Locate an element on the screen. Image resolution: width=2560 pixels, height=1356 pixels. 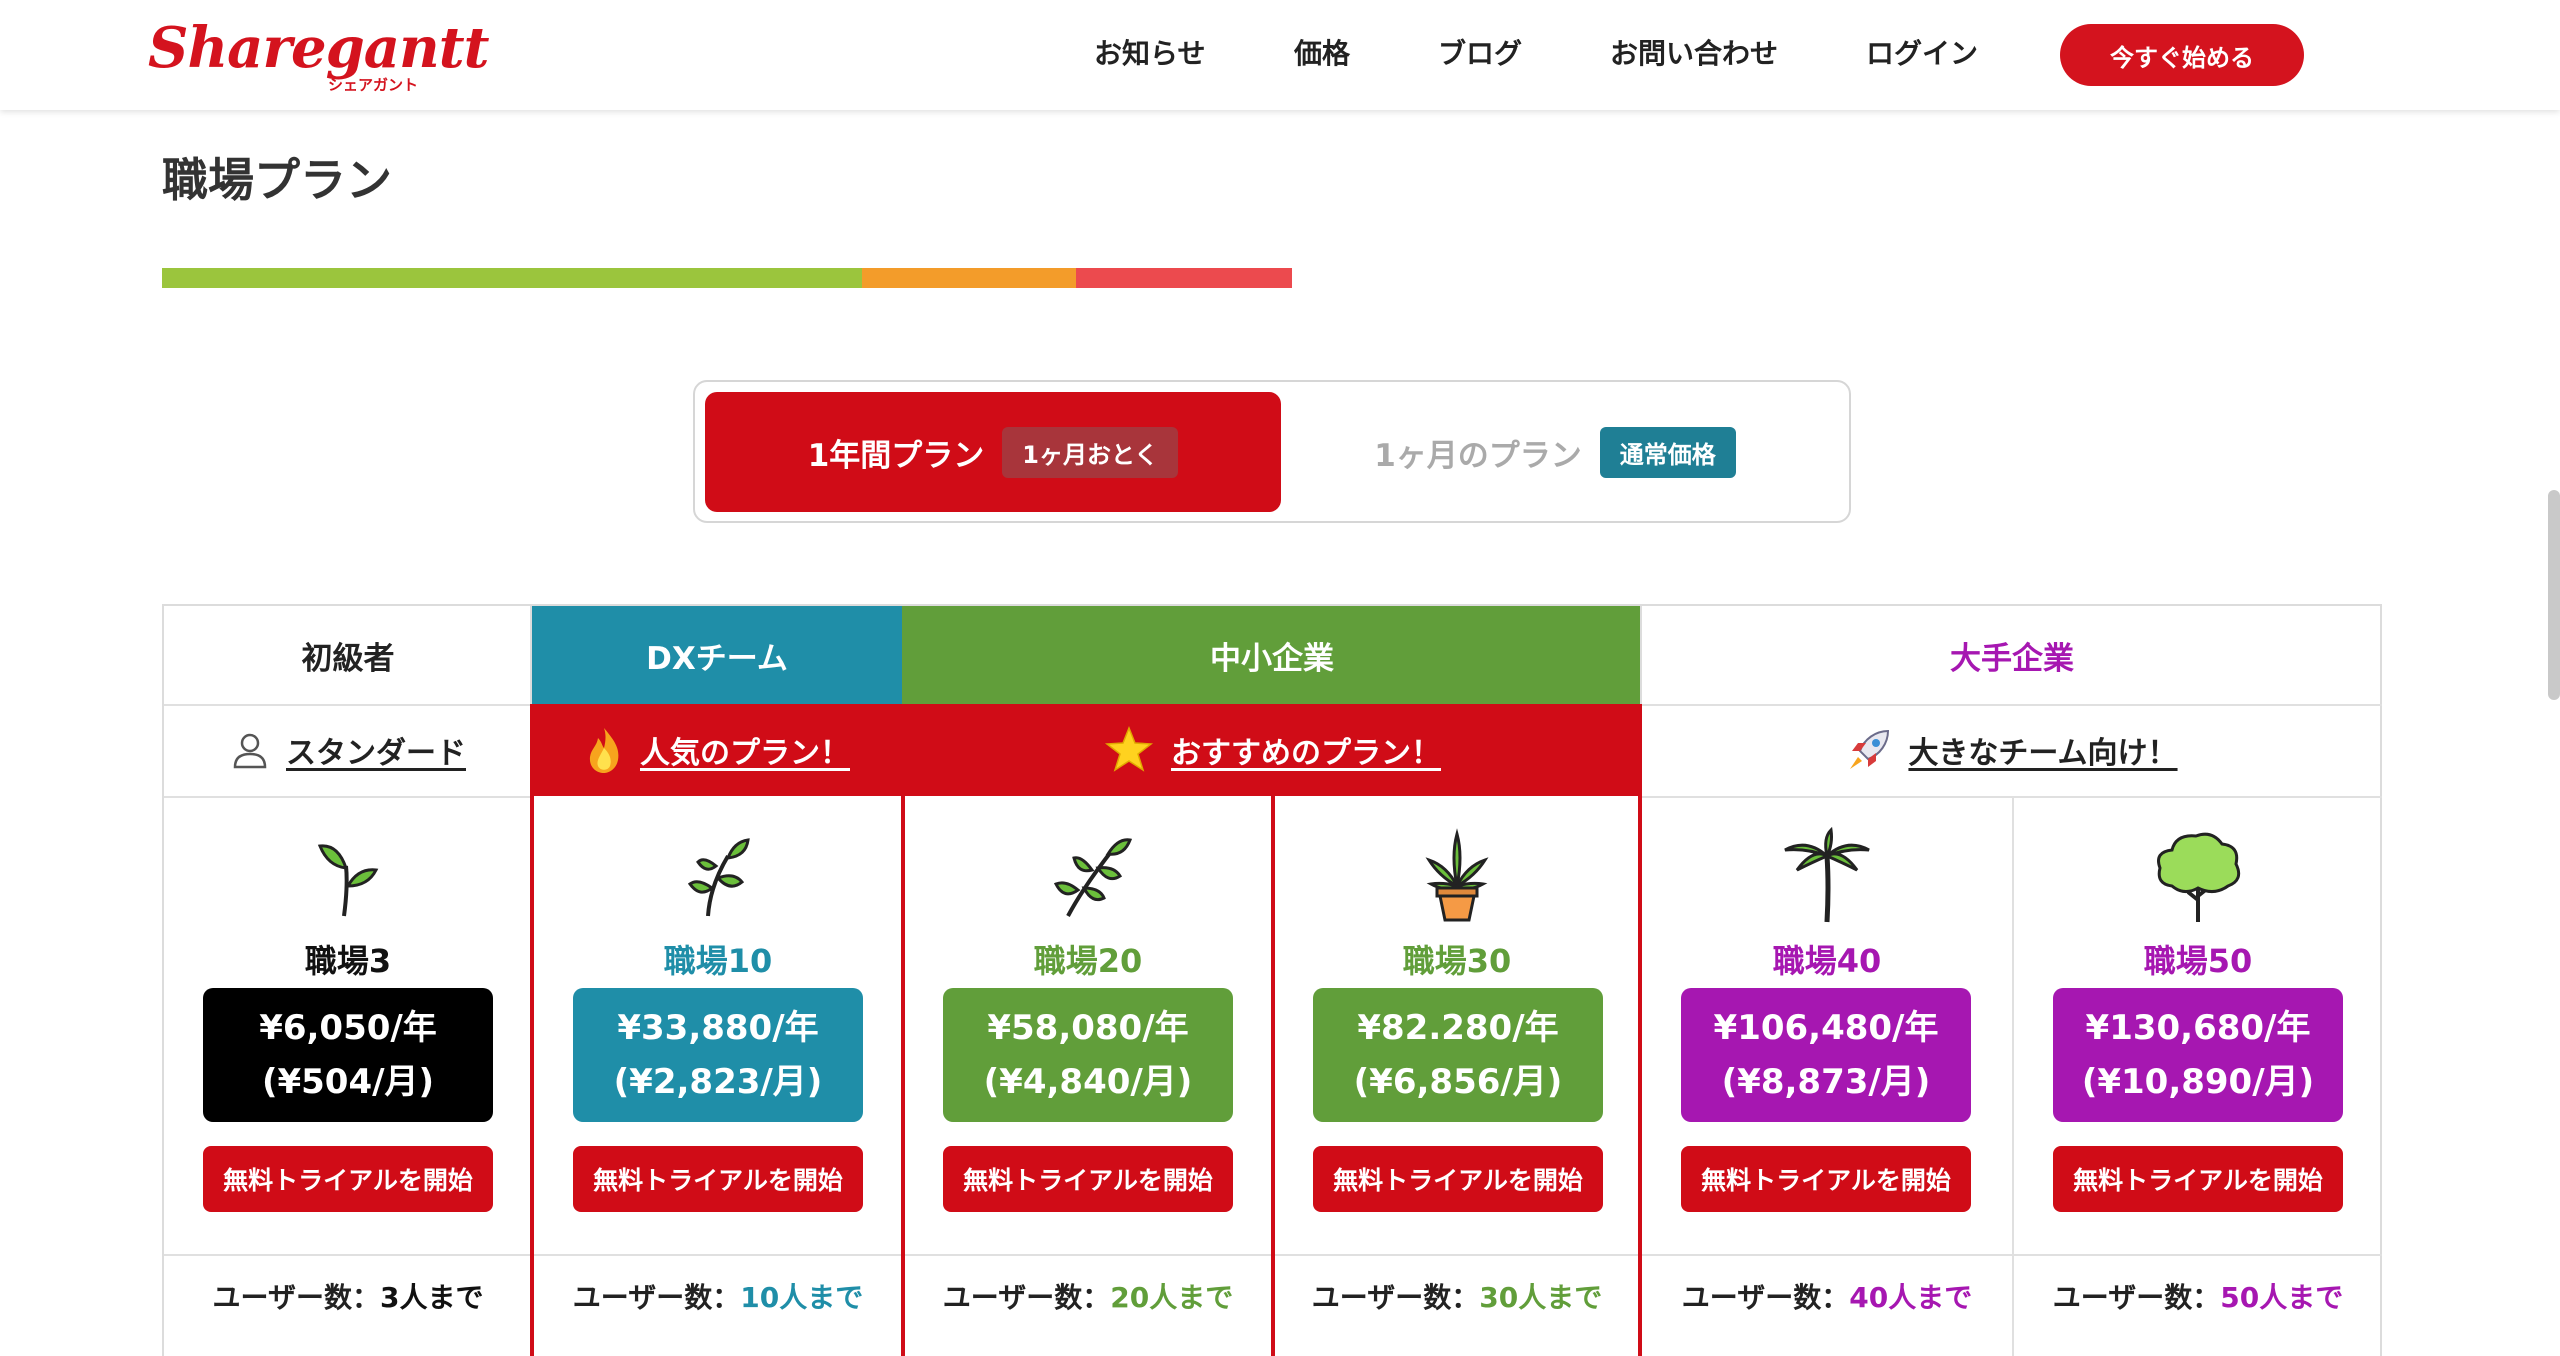
price-box: ¥58,080/年 (¥4,840/月) is located at coordinates (1088, 1055).